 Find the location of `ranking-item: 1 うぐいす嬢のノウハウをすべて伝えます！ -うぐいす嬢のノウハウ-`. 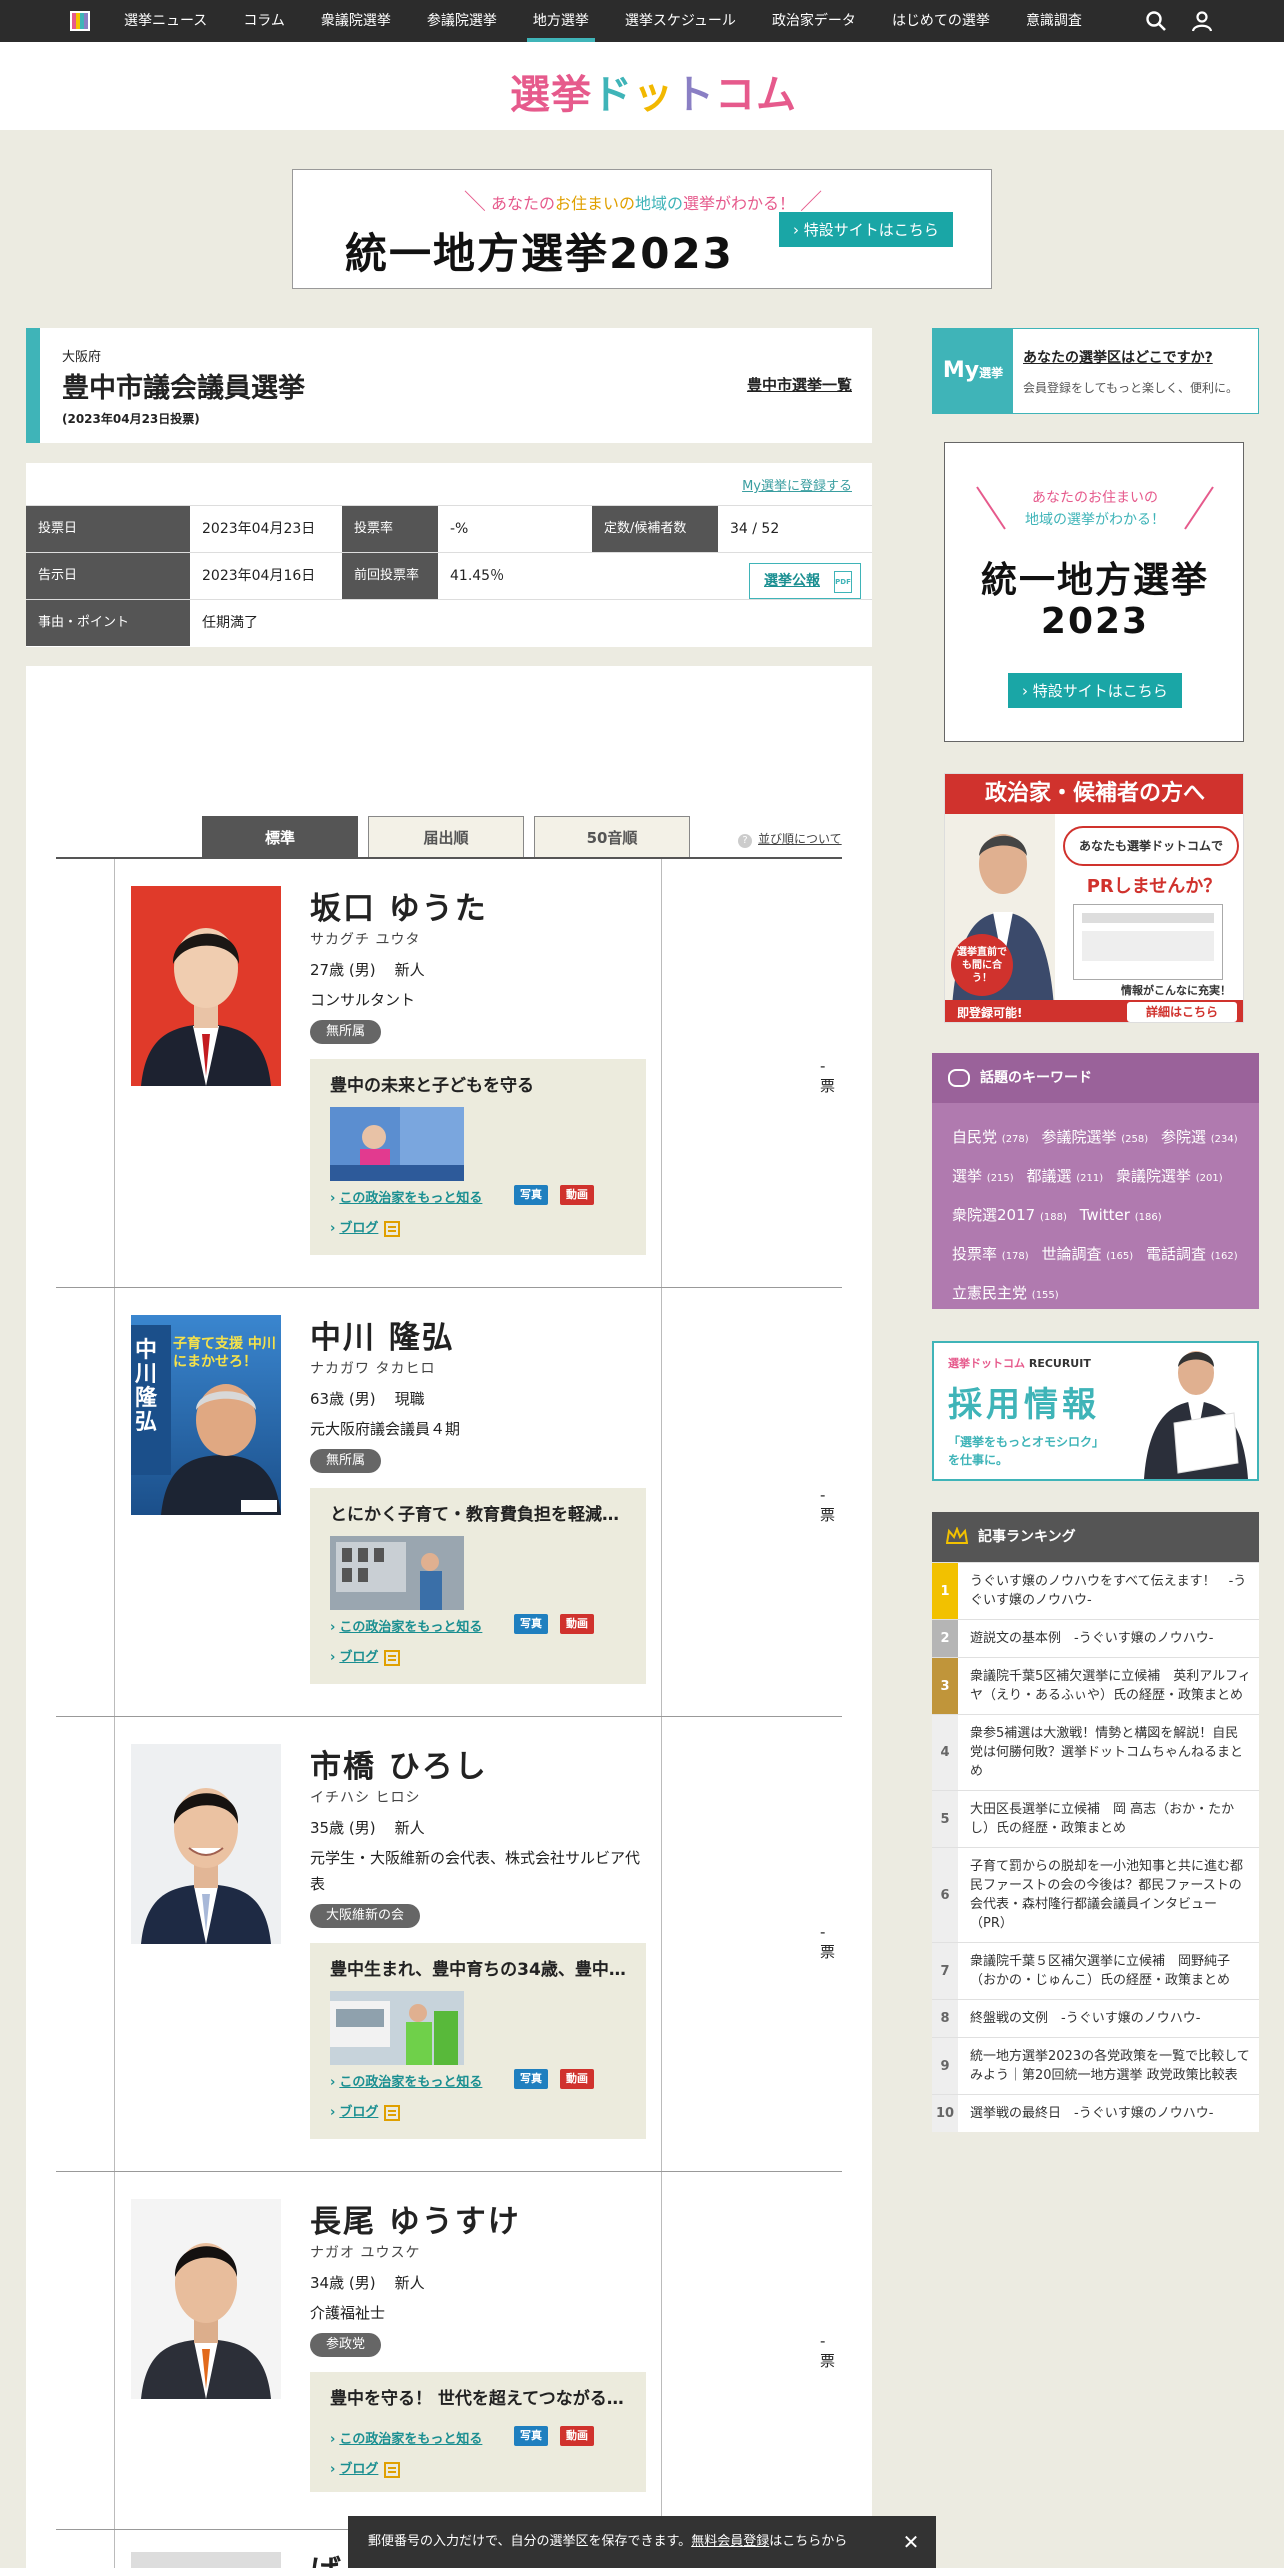

ranking-item: 1 うぐいす嬢のノウハウをすべて伝えます！ -うぐいす嬢のノウハウ- is located at coordinates (1095, 1590).